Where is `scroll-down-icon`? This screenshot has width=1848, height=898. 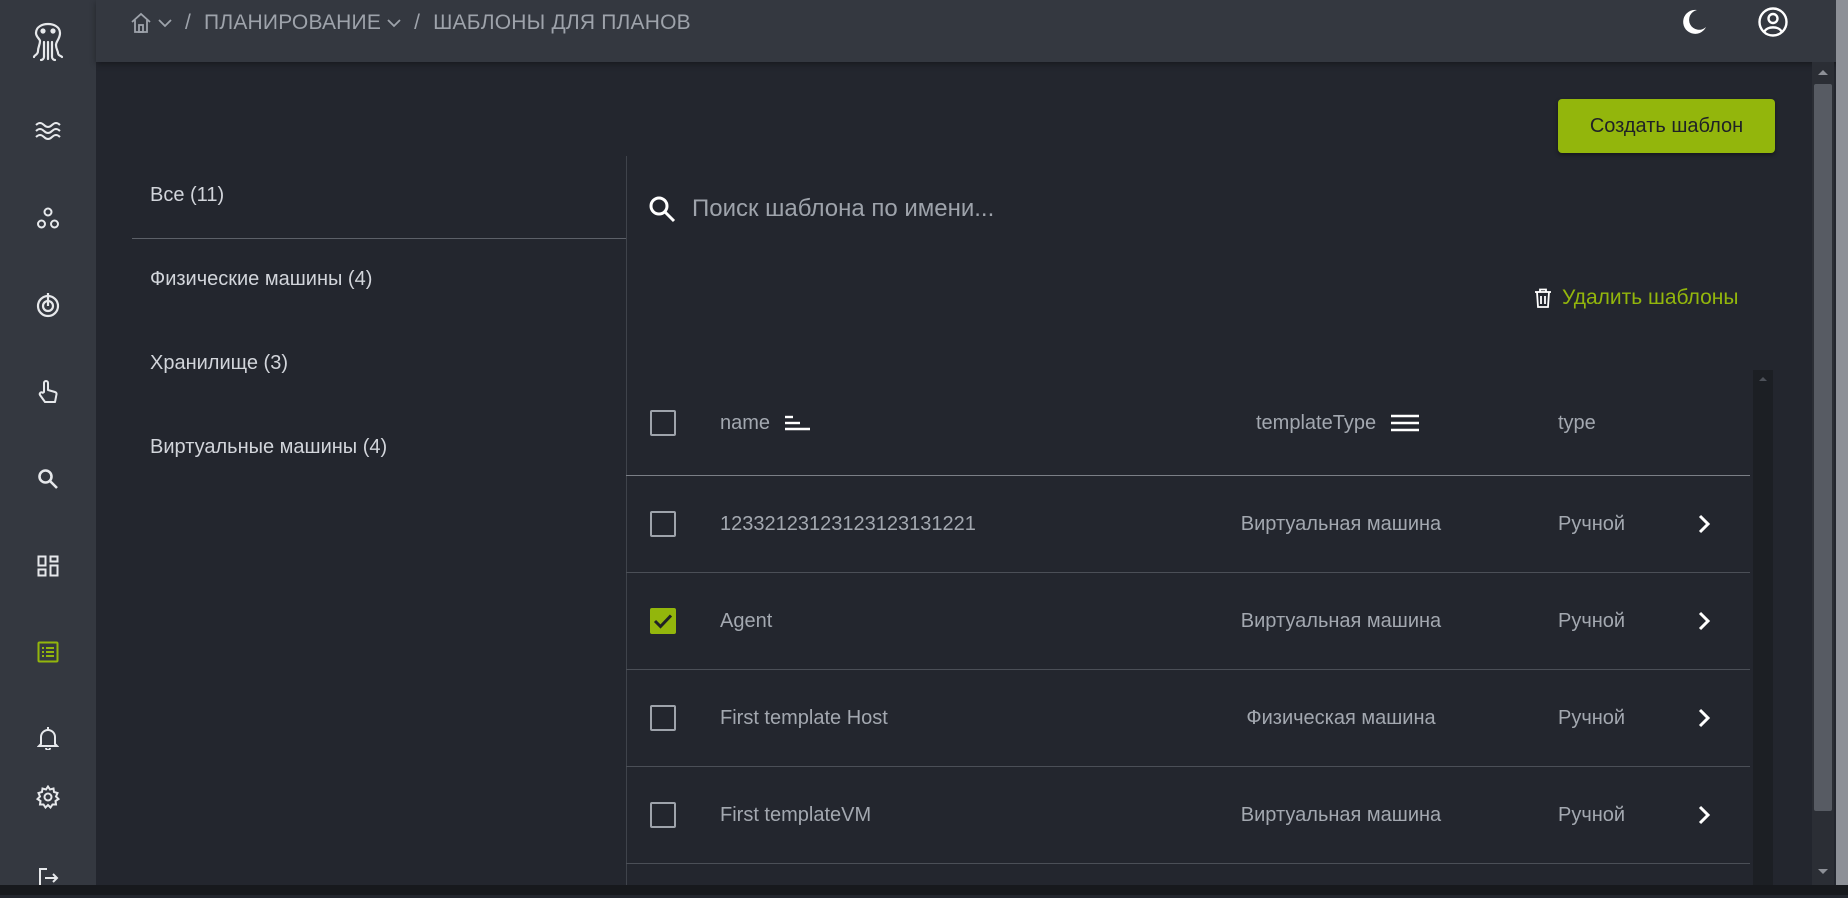
scroll-down-icon is located at coordinates (1823, 872).